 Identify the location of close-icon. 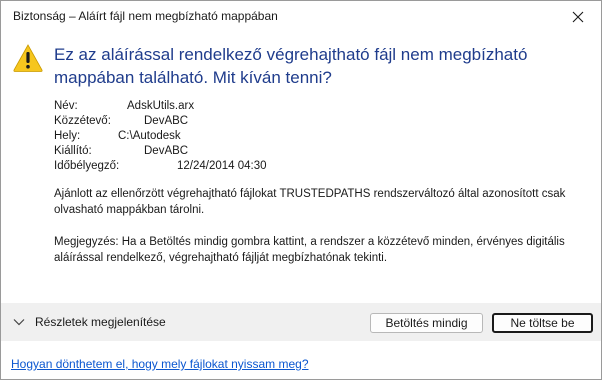
(578, 17).